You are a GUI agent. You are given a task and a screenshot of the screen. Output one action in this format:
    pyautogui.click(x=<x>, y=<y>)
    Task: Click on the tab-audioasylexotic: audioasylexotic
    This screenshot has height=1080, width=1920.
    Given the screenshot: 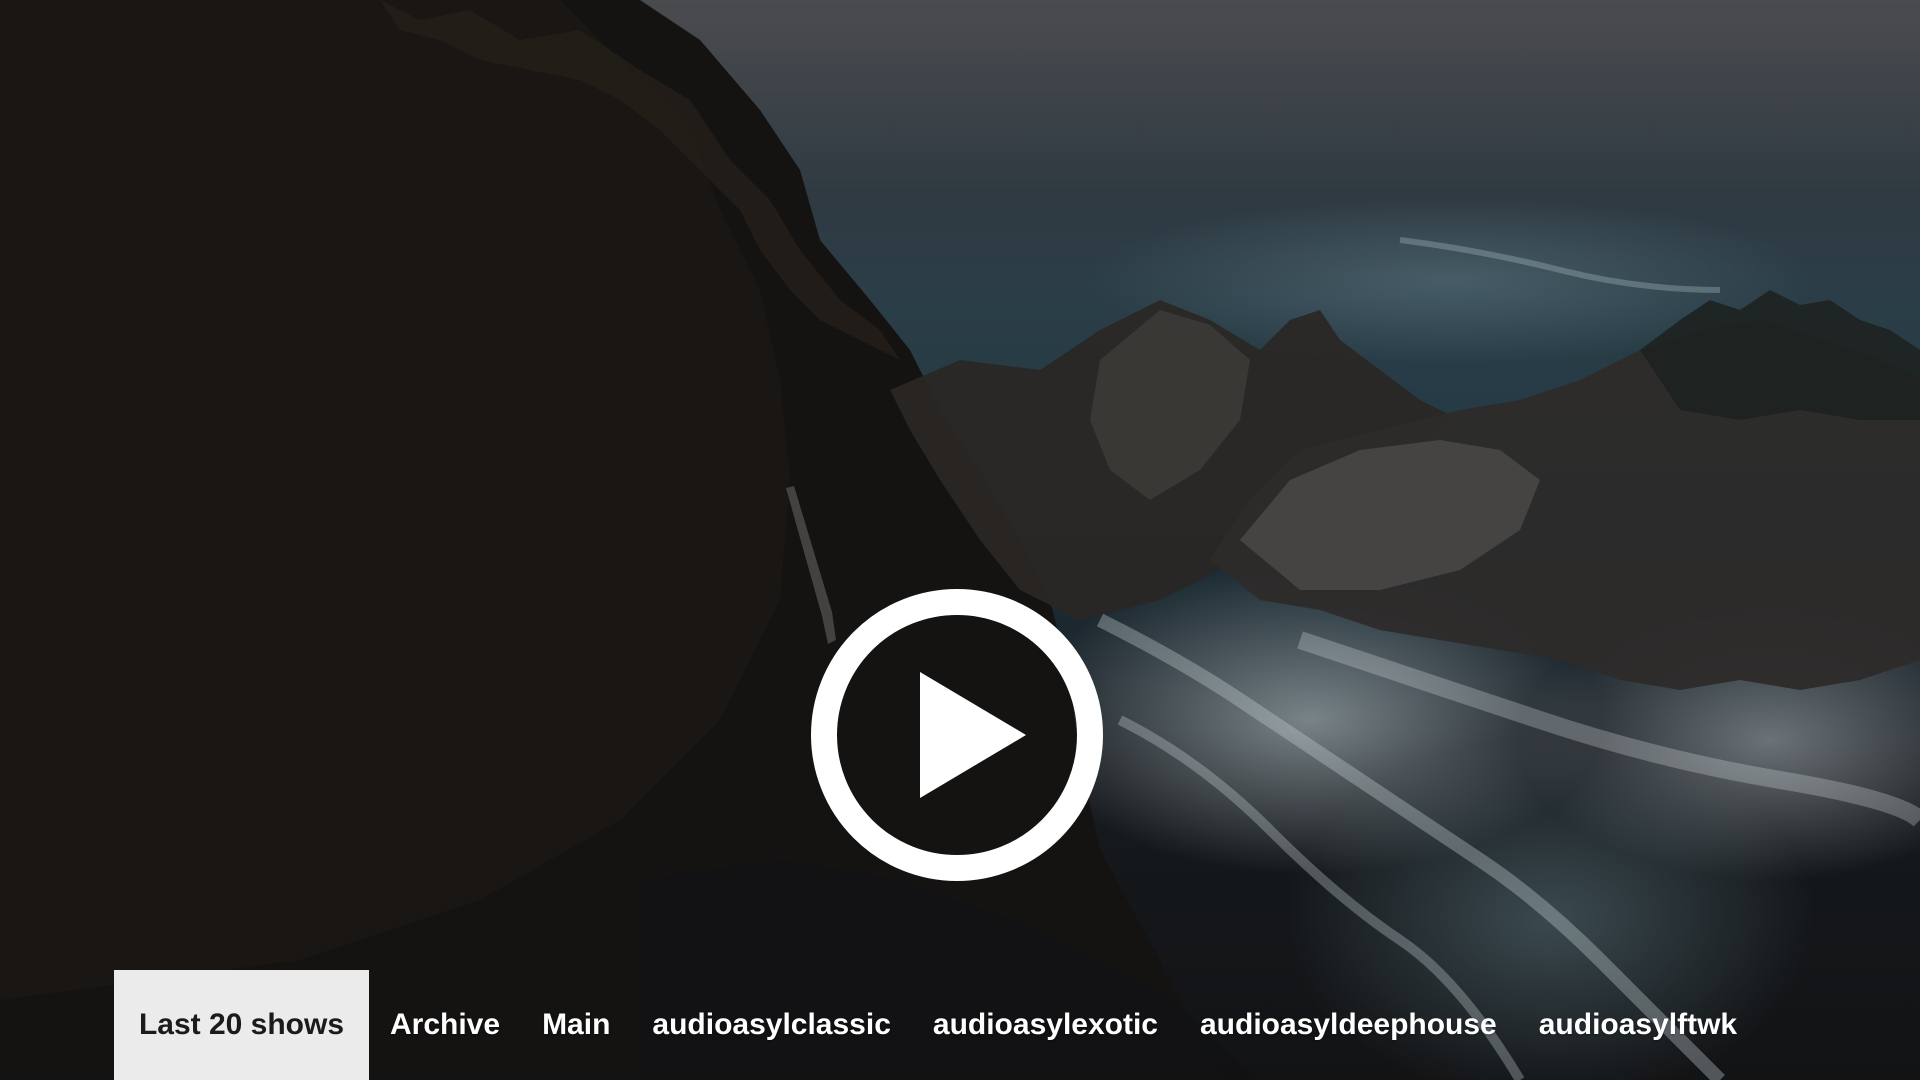 What is the action you would take?
    pyautogui.click(x=1045, y=1025)
    